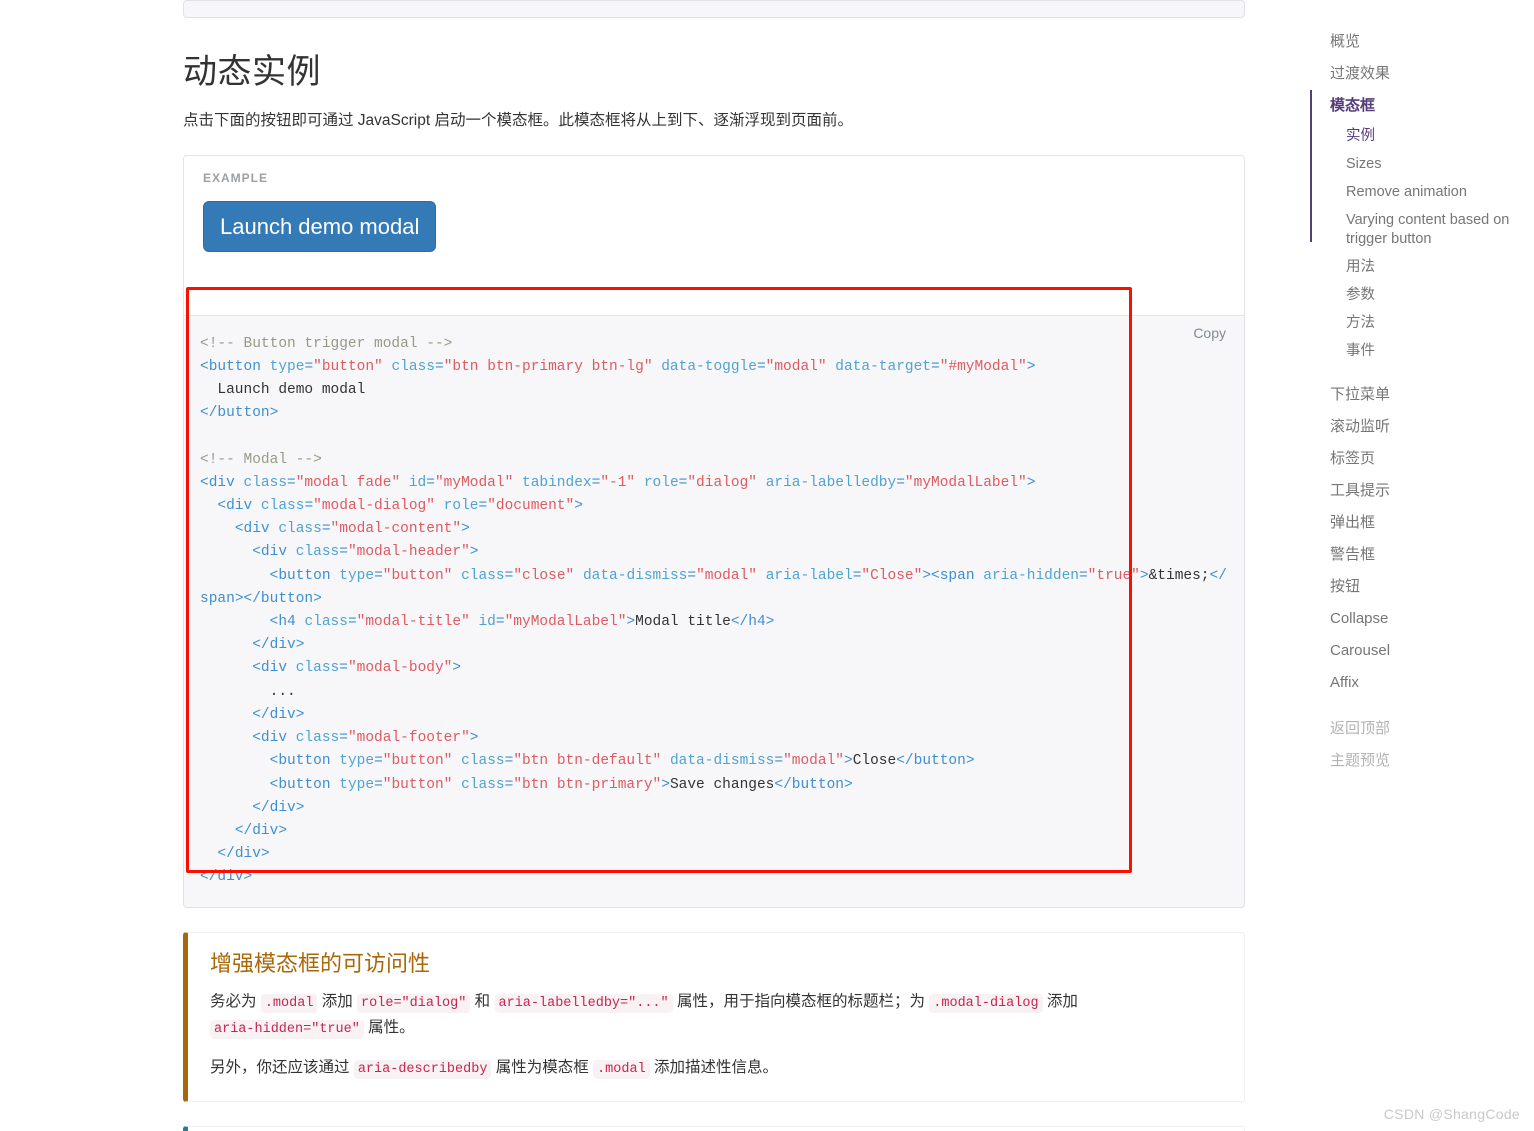 This screenshot has width=1534, height=1131. What do you see at coordinates (1360, 136) in the screenshot?
I see `sidebar-item-label: 实例` at bounding box center [1360, 136].